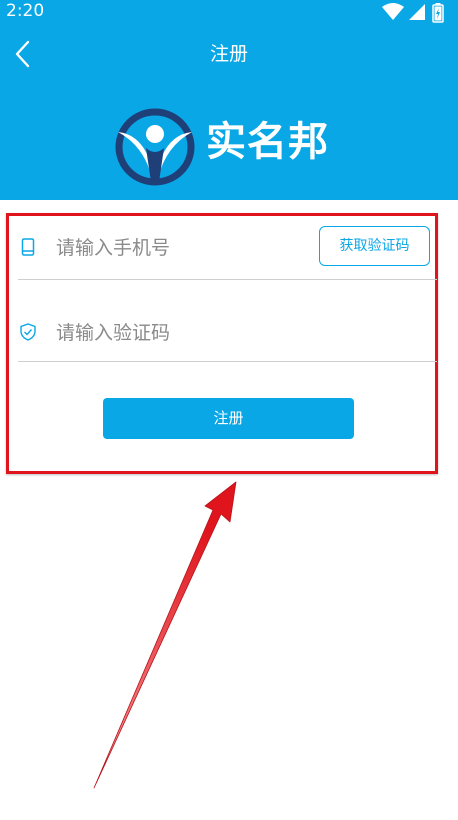 The image size is (458, 820). I want to click on battery-icon, so click(438, 13).